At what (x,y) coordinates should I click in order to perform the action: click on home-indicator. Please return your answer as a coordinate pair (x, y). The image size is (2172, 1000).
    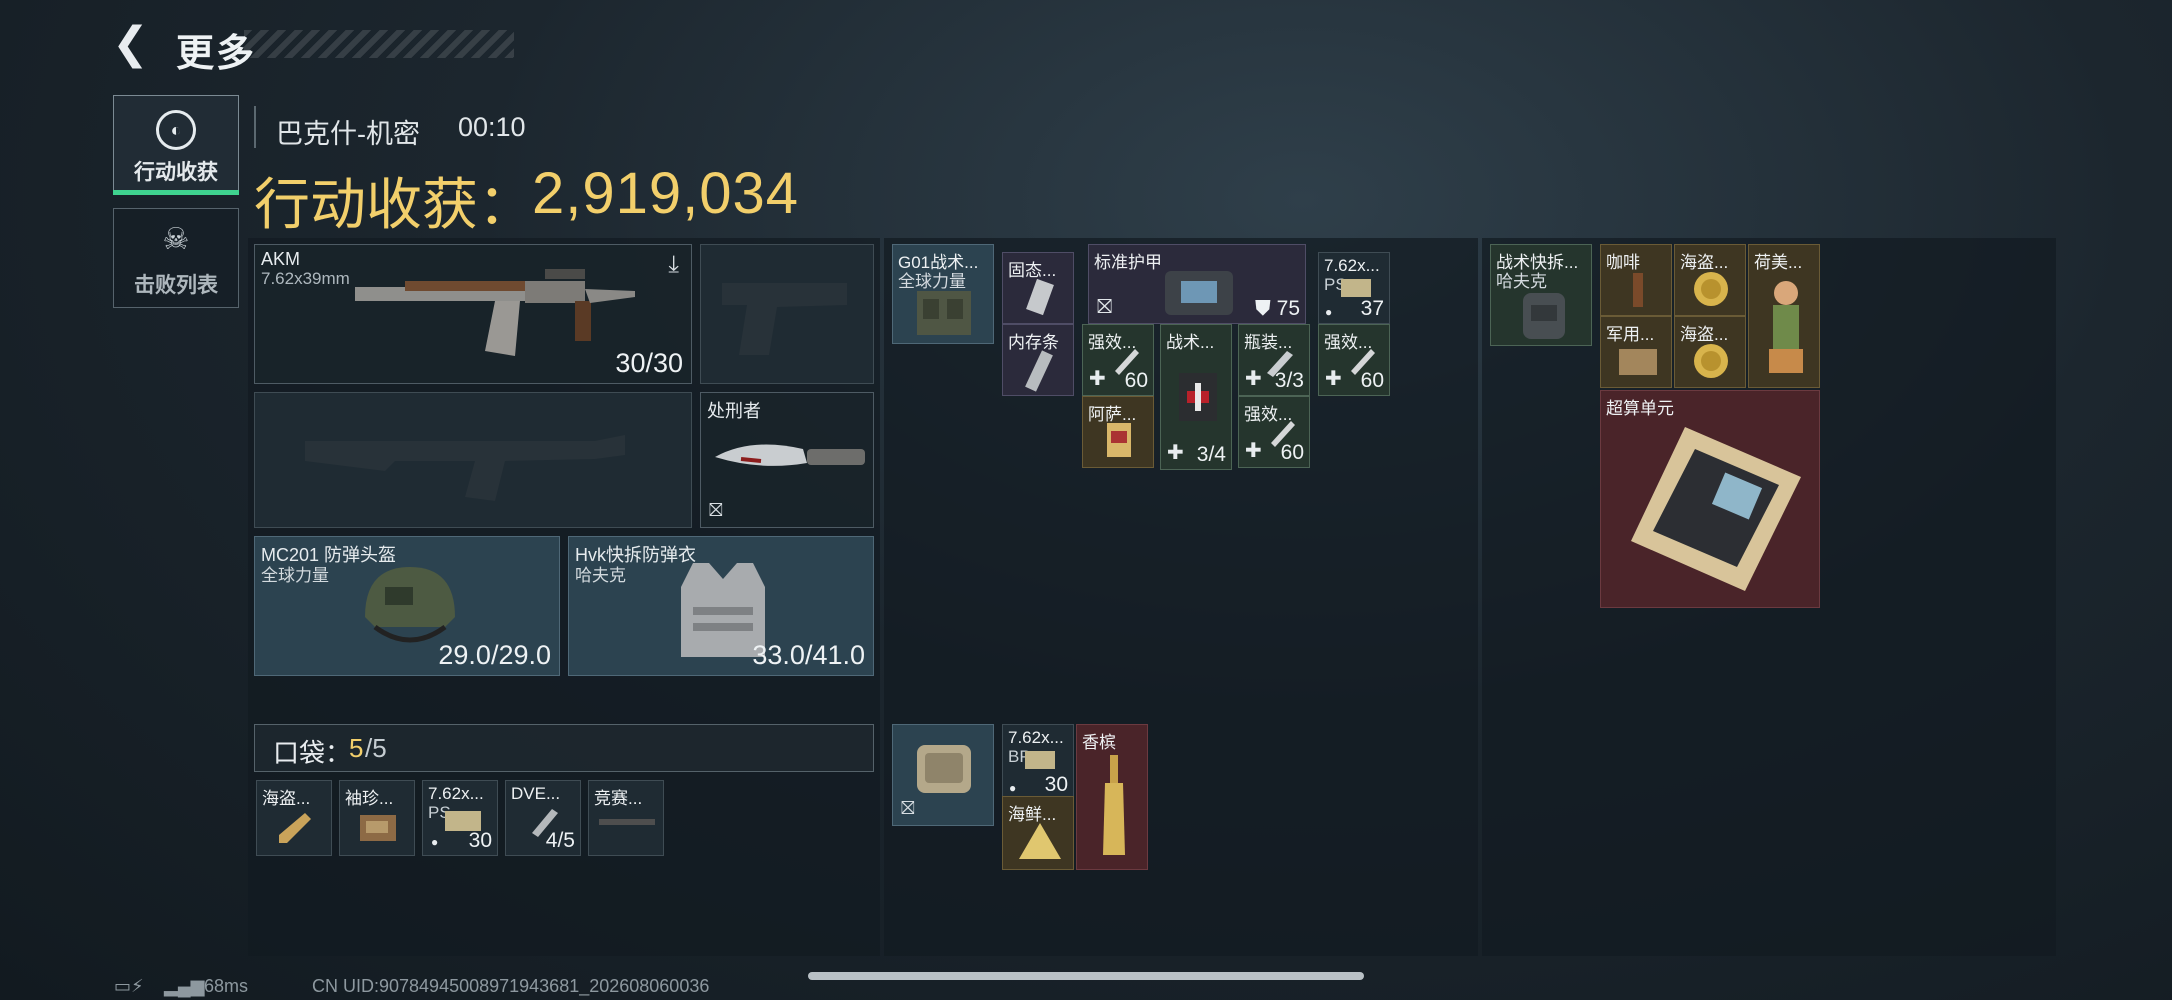
    Looking at the image, I should click on (1086, 976).